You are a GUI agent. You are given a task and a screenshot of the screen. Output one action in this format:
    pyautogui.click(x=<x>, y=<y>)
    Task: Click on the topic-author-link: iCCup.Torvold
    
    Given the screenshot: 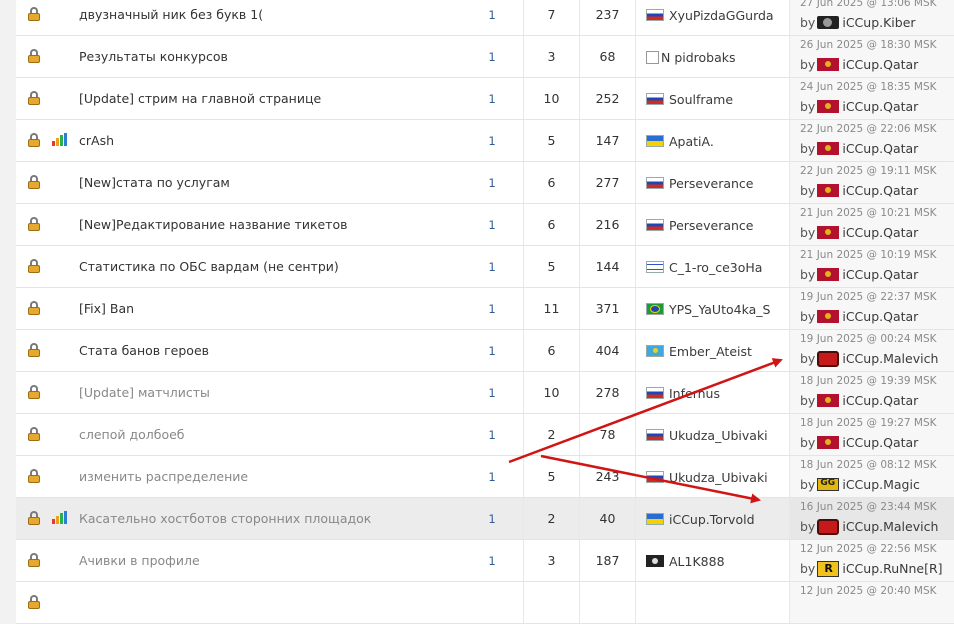 What is the action you would take?
    pyautogui.click(x=712, y=519)
    